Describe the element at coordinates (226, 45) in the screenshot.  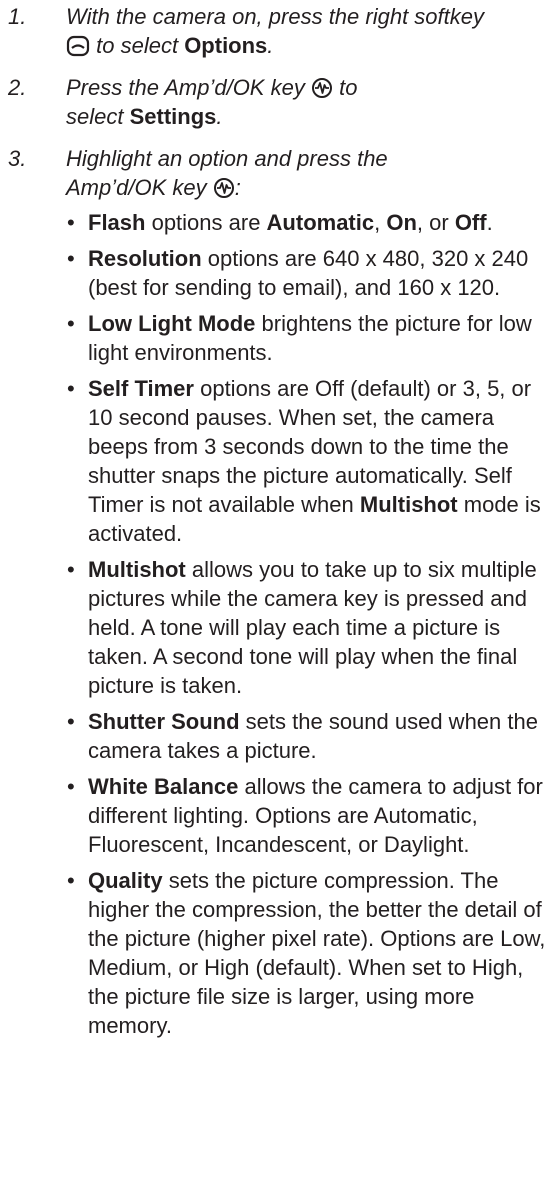
I see `options-term: Options` at that location.